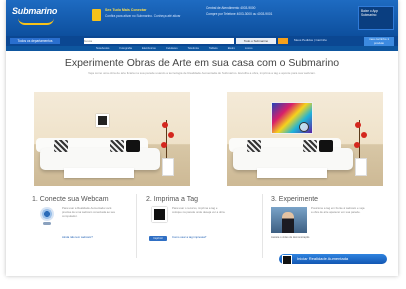 This screenshot has height=289, width=406. What do you see at coordinates (288, 222) in the screenshot?
I see `video-presenter` at bounding box center [288, 222].